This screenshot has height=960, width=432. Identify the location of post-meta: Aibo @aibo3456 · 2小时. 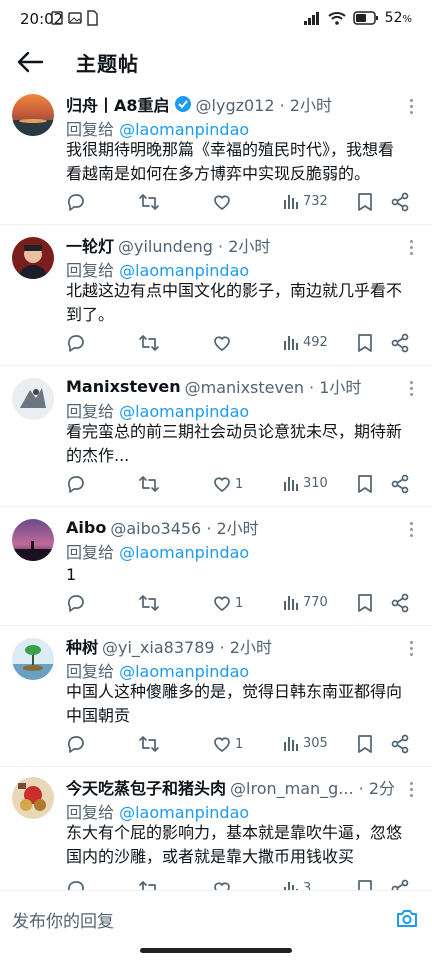
(162, 527).